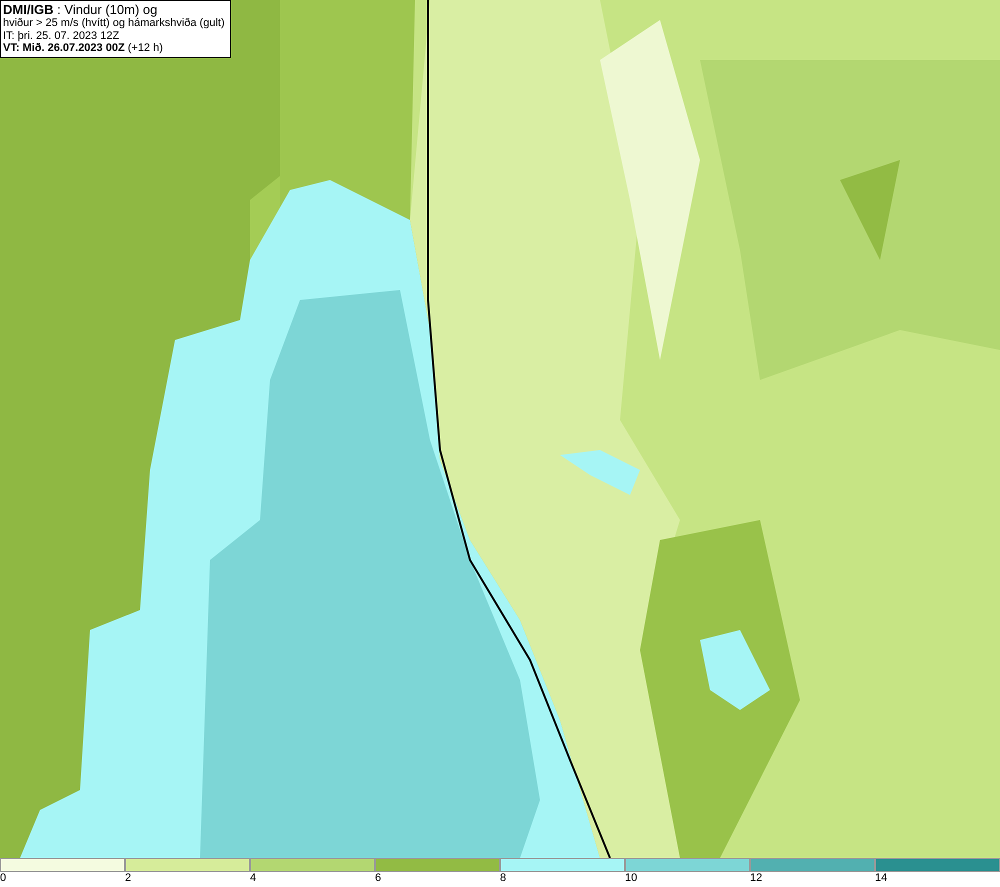  I want to click on header-line: hviður > 25 m/s (hvítt) og hámarkshviða (gult), so click(114, 23).